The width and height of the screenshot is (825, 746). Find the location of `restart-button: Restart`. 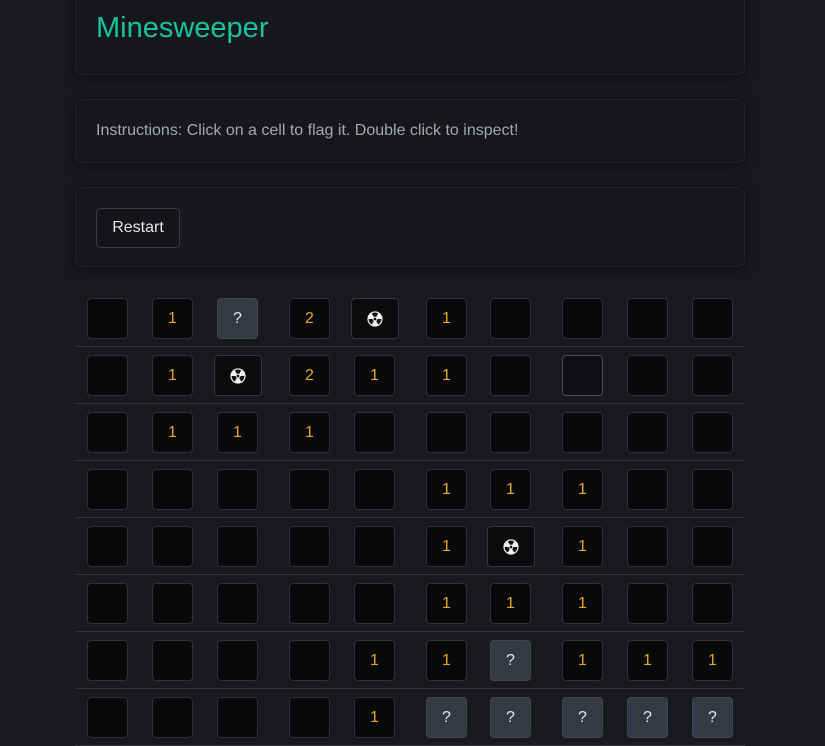

restart-button: Restart is located at coordinates (138, 228).